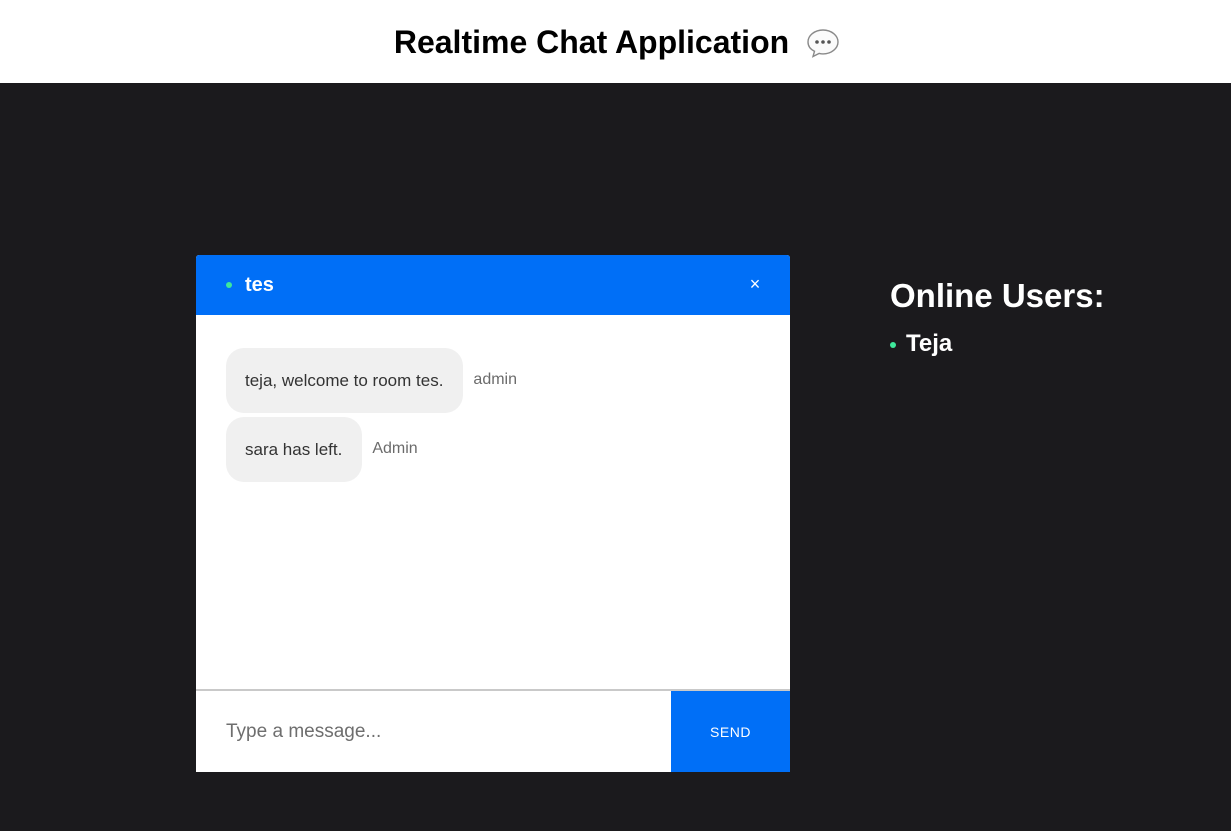 This screenshot has height=831, width=1231. What do you see at coordinates (823, 43) in the screenshot?
I see `speech-bubble-icon` at bounding box center [823, 43].